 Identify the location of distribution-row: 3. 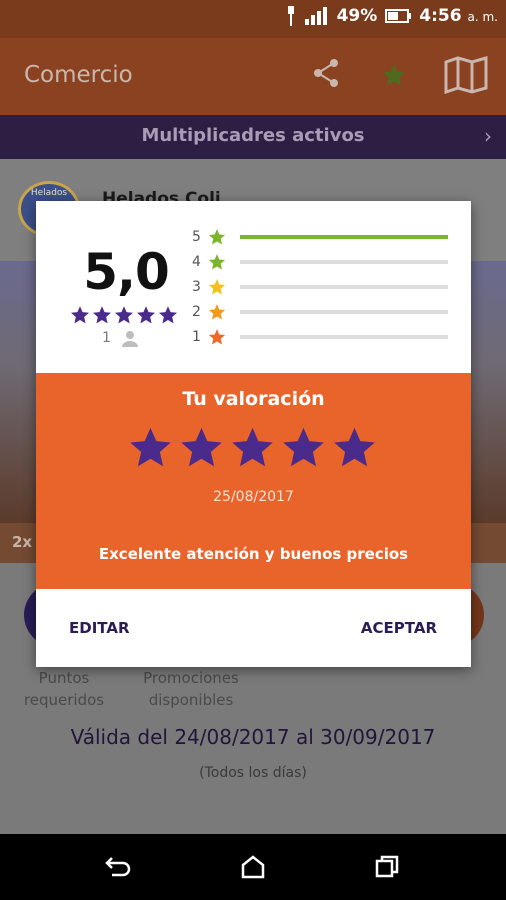
(322, 289).